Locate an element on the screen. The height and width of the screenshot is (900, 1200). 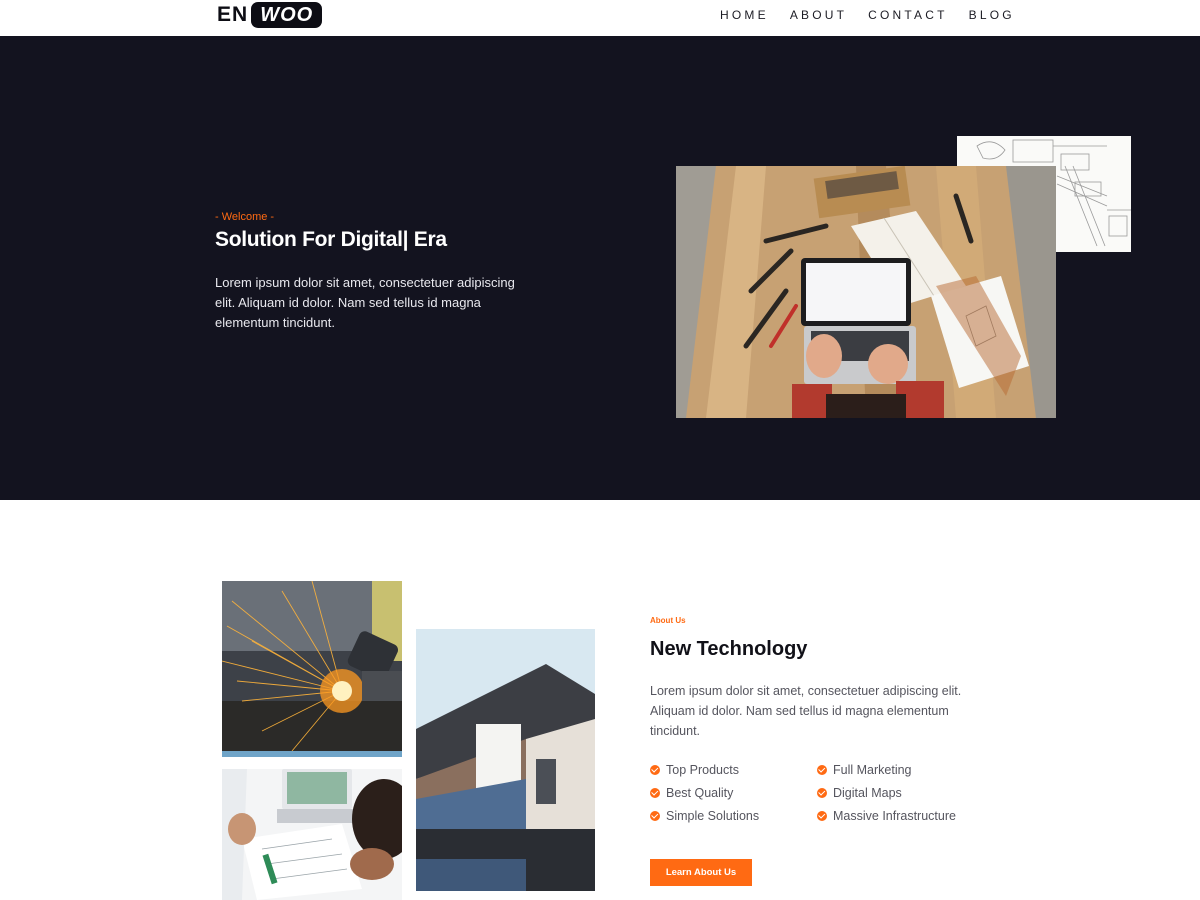
feature-item: Massive Infrastructure is located at coordinates (902, 815).